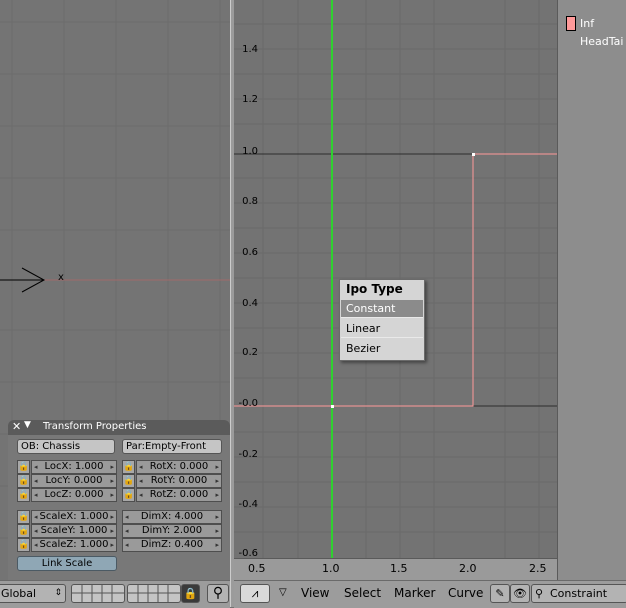 Image resolution: width=626 pixels, height=608 pixels. I want to click on y-tick: -0.2, so click(248, 454).